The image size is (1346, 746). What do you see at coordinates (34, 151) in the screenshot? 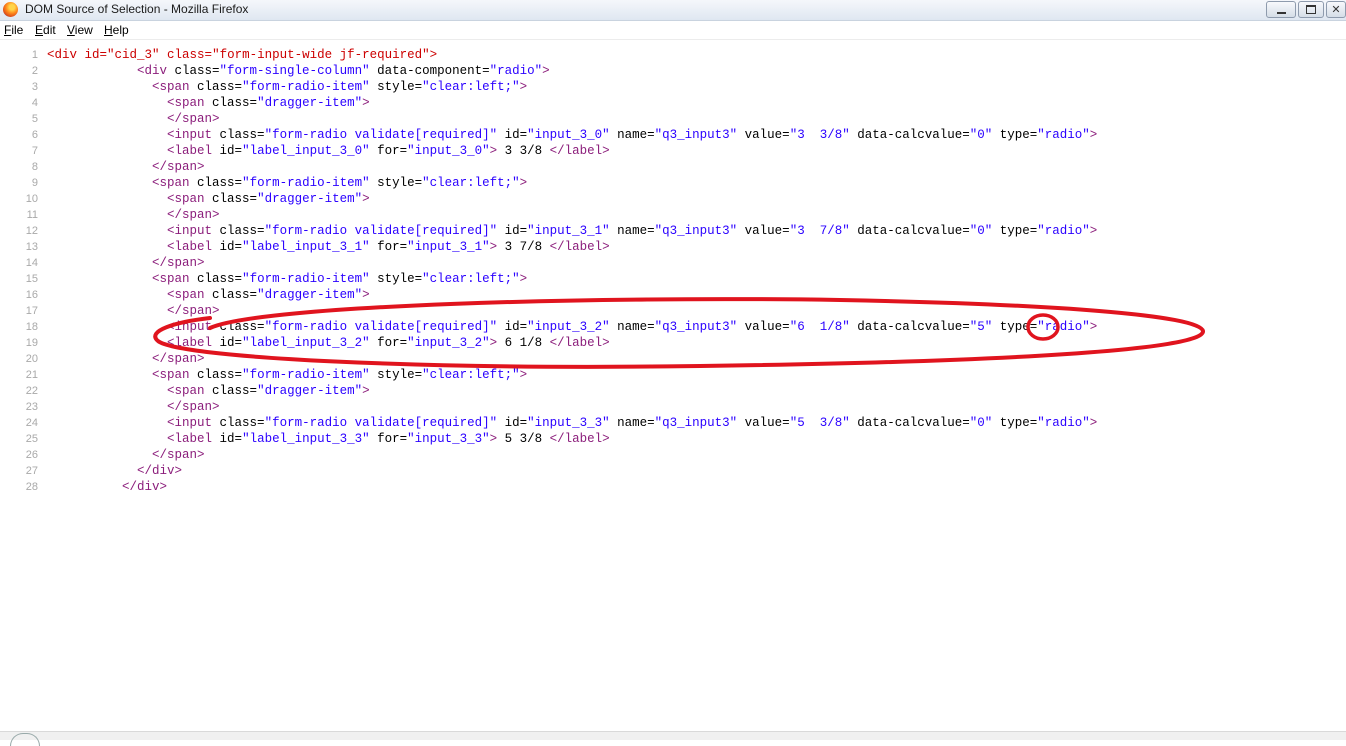
I see `line-number: 7` at bounding box center [34, 151].